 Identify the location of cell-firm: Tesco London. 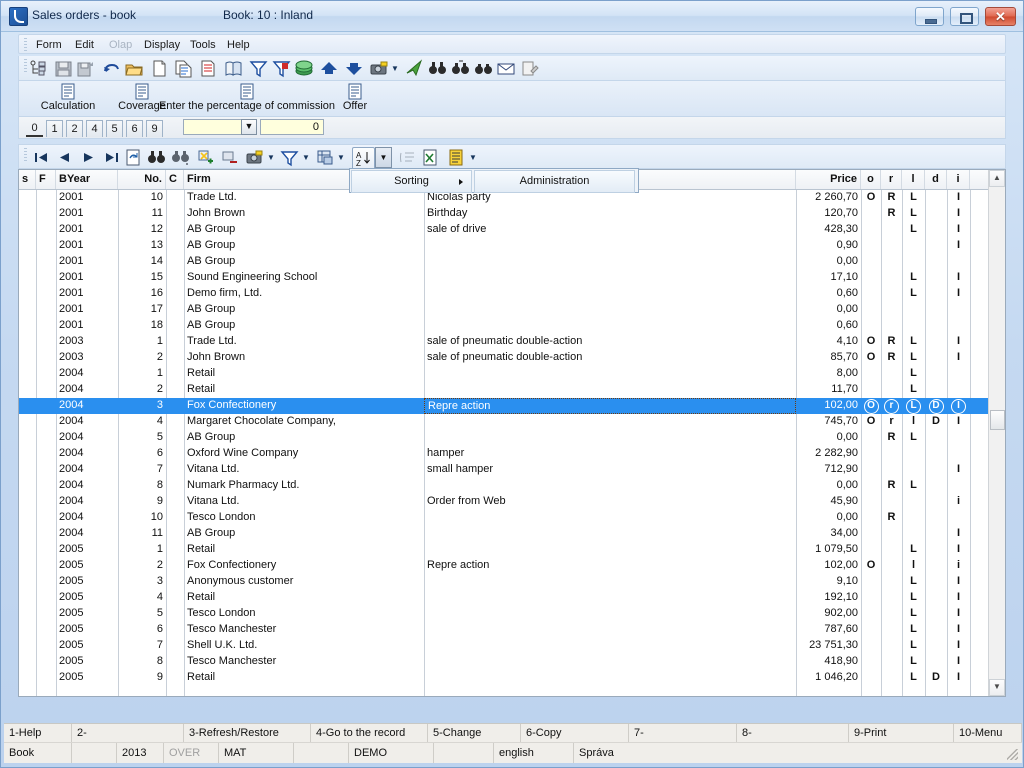
(304, 518).